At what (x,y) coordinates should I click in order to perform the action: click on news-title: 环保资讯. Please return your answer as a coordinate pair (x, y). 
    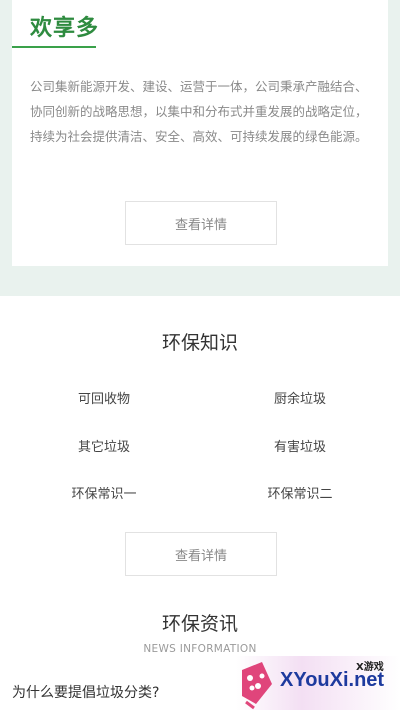
    Looking at the image, I should click on (199, 624).